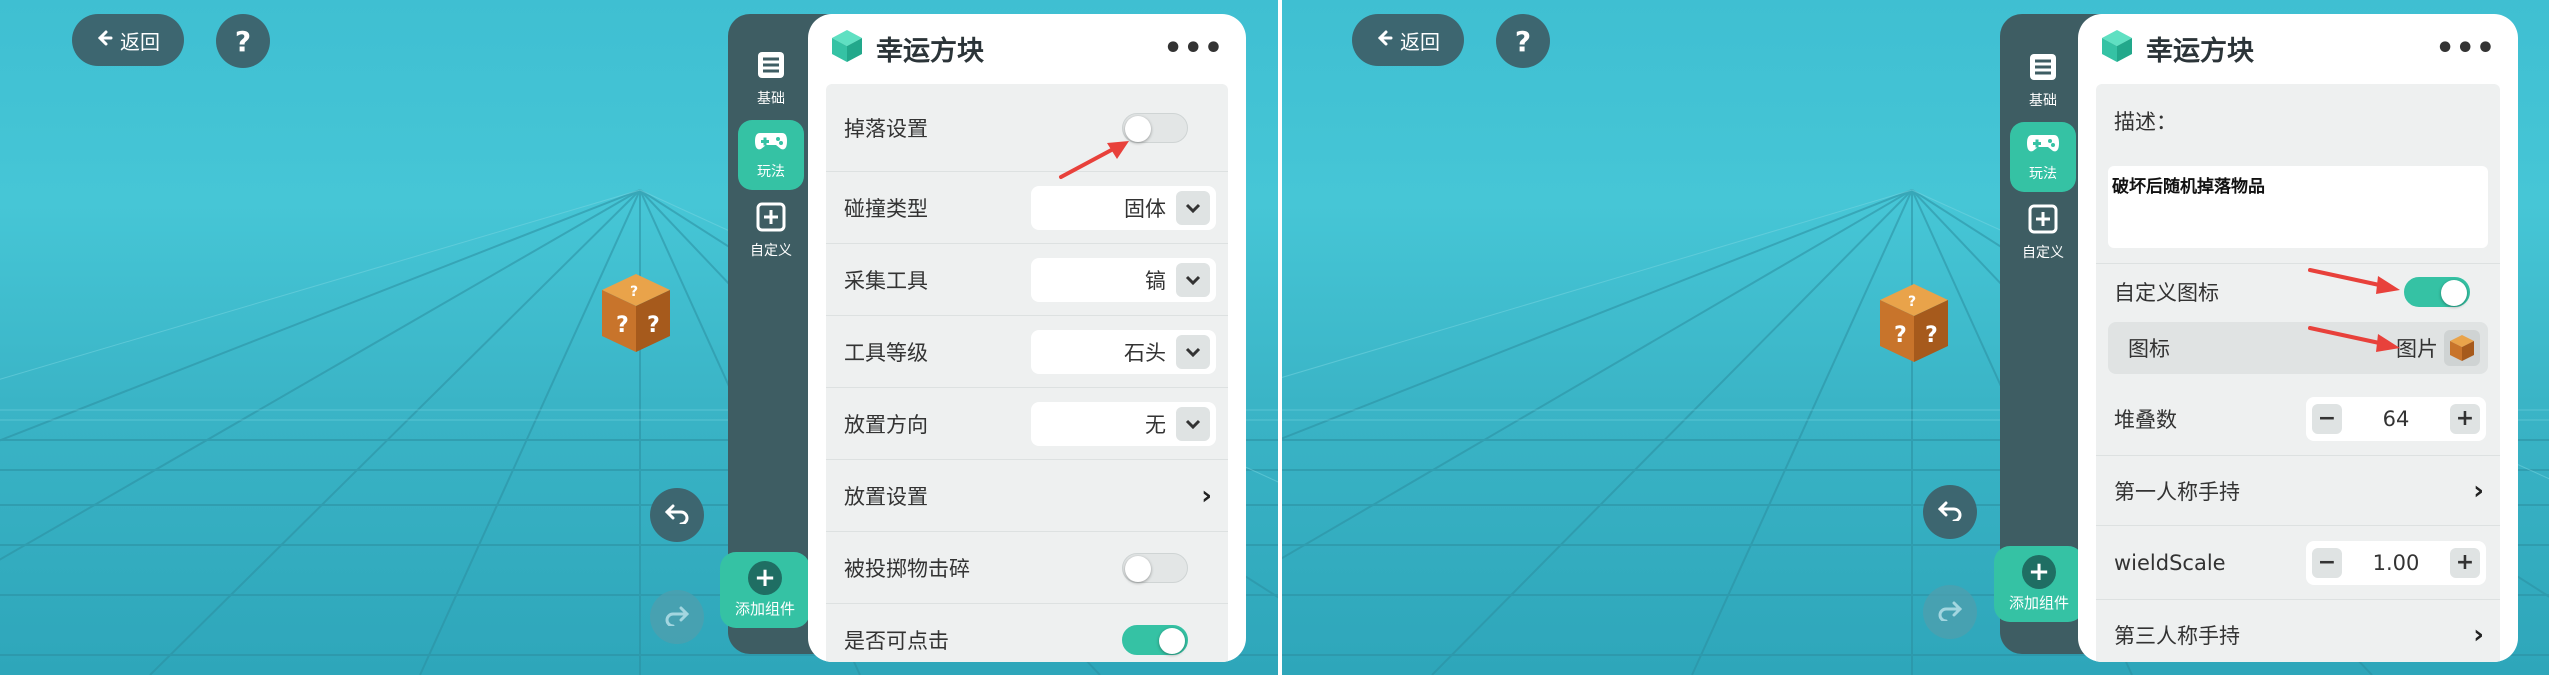  What do you see at coordinates (1155, 424) in the screenshot?
I see `select-value: 无` at bounding box center [1155, 424].